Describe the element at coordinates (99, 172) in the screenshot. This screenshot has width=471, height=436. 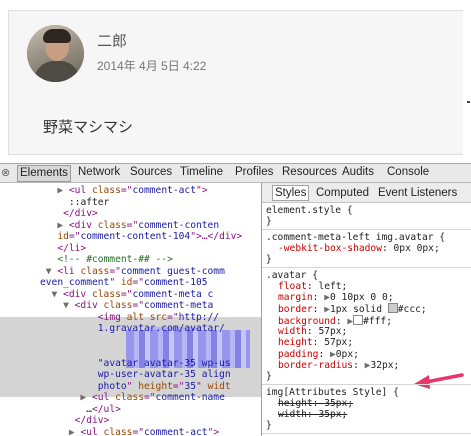
I see `tab-network: Network` at that location.